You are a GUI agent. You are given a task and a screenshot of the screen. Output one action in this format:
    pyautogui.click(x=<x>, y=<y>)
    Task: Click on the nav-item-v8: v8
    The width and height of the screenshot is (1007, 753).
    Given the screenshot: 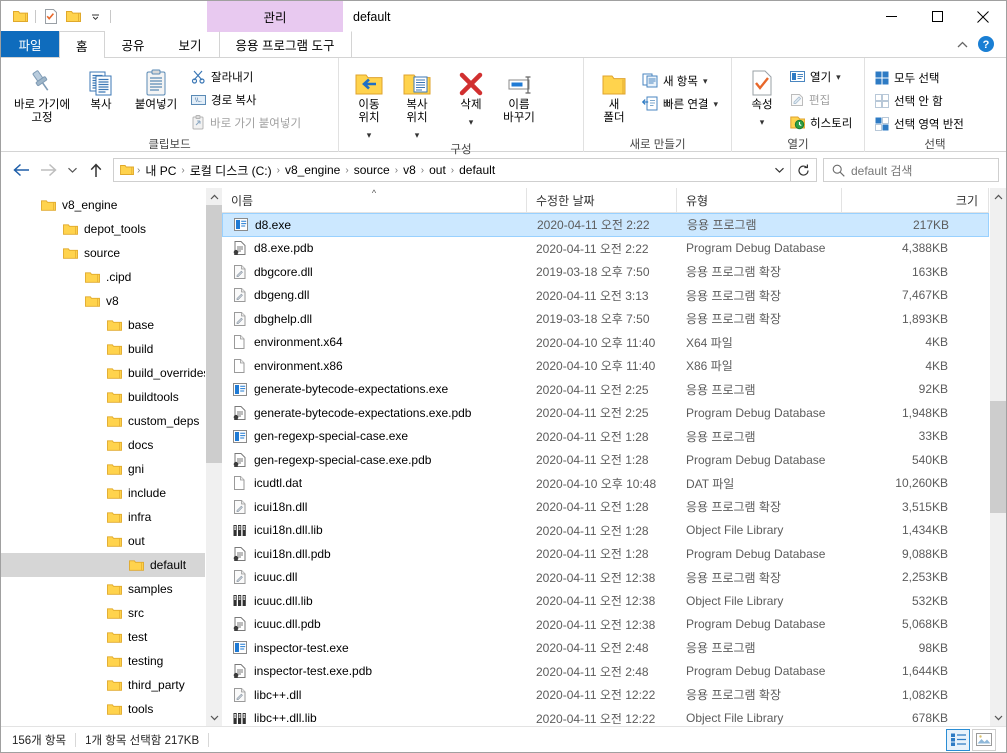 What is the action you would take?
    pyautogui.click(x=111, y=301)
    